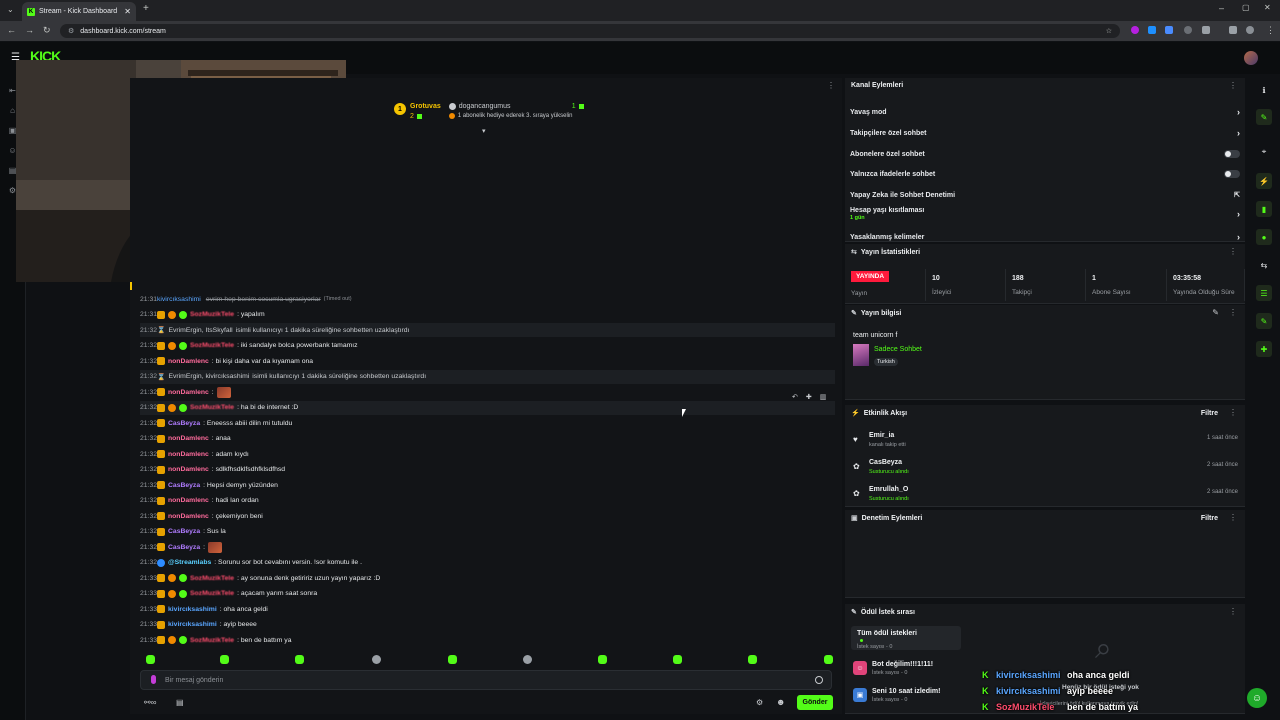 This screenshot has height=720, width=1280. What do you see at coordinates (487, 609) in the screenshot?
I see `chat-message: 21:33 kivircıksashimi: oha anca geldi` at bounding box center [487, 609].